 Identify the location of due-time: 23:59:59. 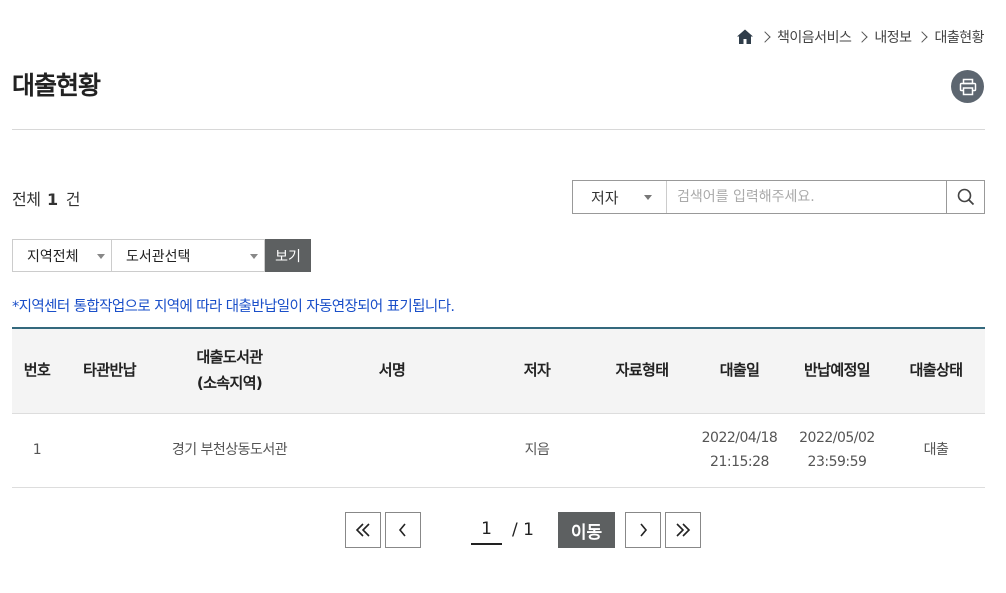
(837, 462).